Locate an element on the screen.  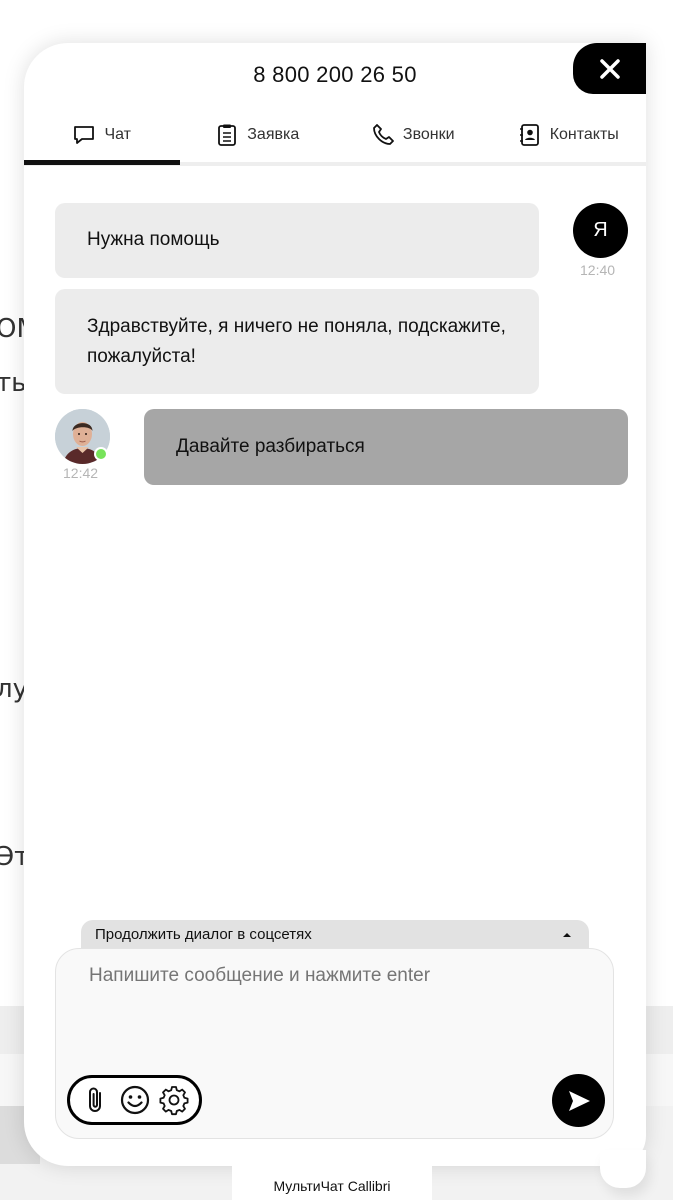
contacts-book-icon is located at coordinates (529, 135).